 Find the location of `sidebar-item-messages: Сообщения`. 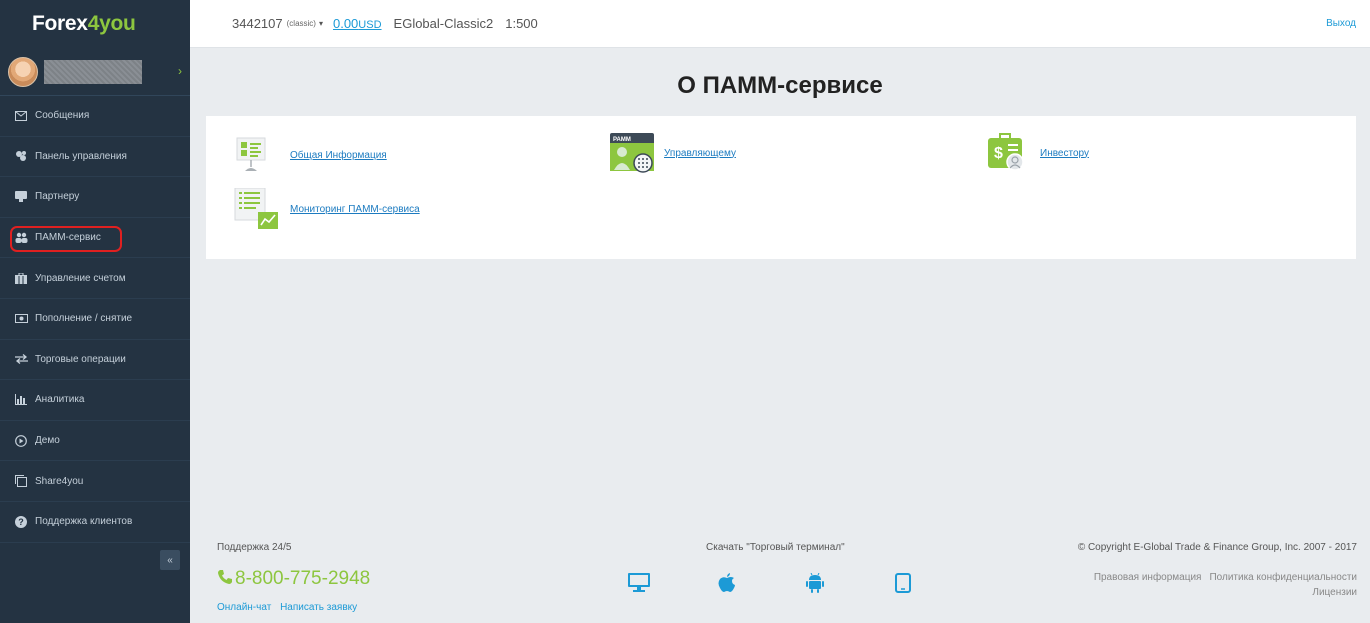

sidebar-item-messages: Сообщения is located at coordinates (95, 116).